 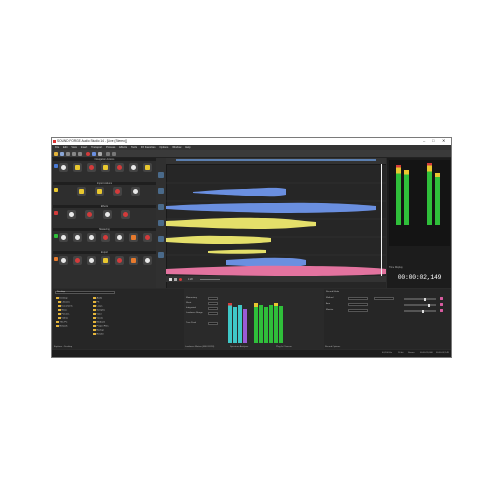 I want to click on cut-icon, so click(x=68, y=153).